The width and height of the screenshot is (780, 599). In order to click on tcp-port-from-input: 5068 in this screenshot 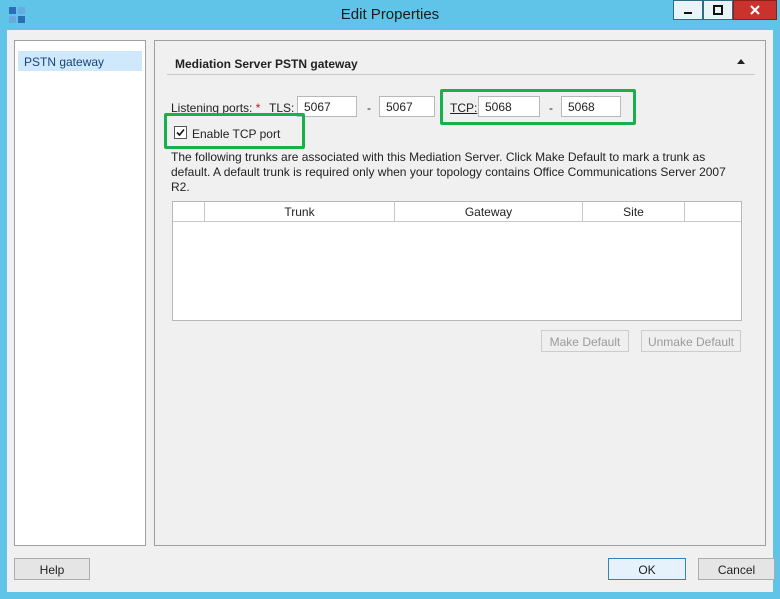, I will do `click(509, 106)`.